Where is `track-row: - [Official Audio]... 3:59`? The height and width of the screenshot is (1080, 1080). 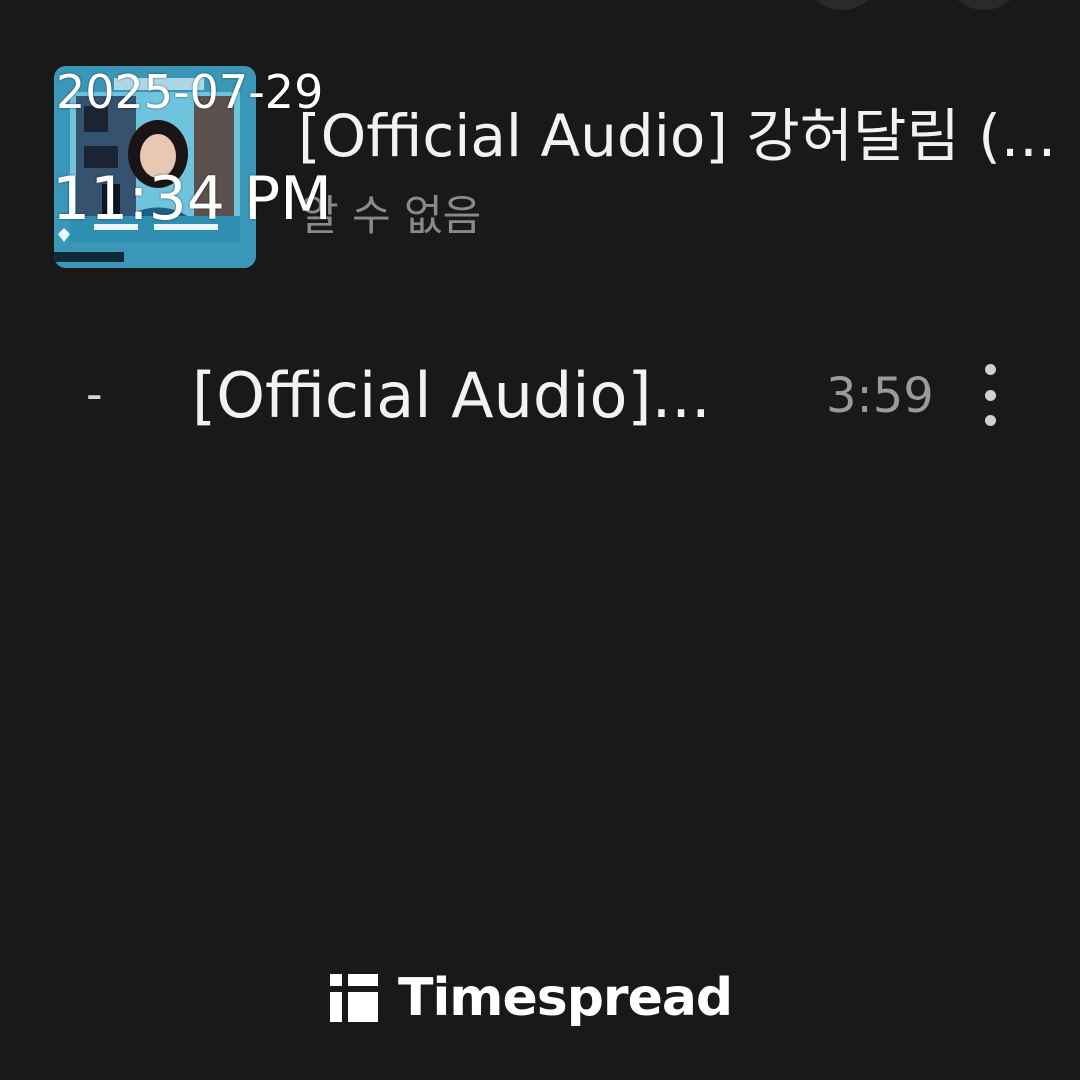 track-row: - [Official Audio]... 3:59 is located at coordinates (540, 396).